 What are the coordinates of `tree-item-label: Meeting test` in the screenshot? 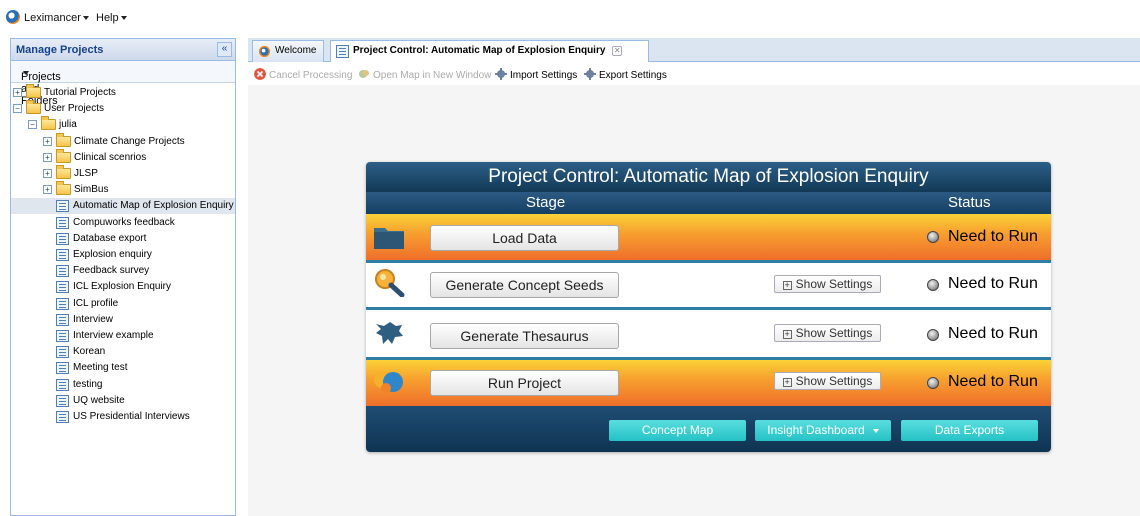 It's located at (100, 368).